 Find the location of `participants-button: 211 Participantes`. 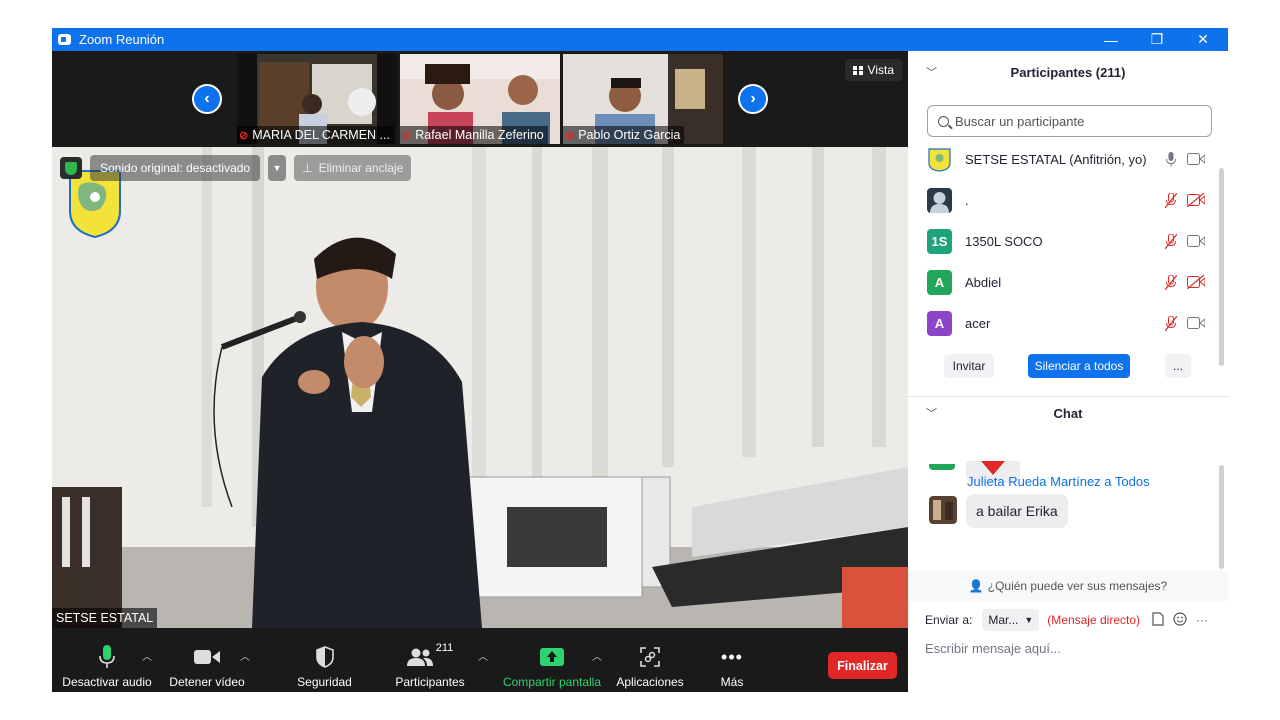

participants-button: 211 Participantes is located at coordinates (430, 660).